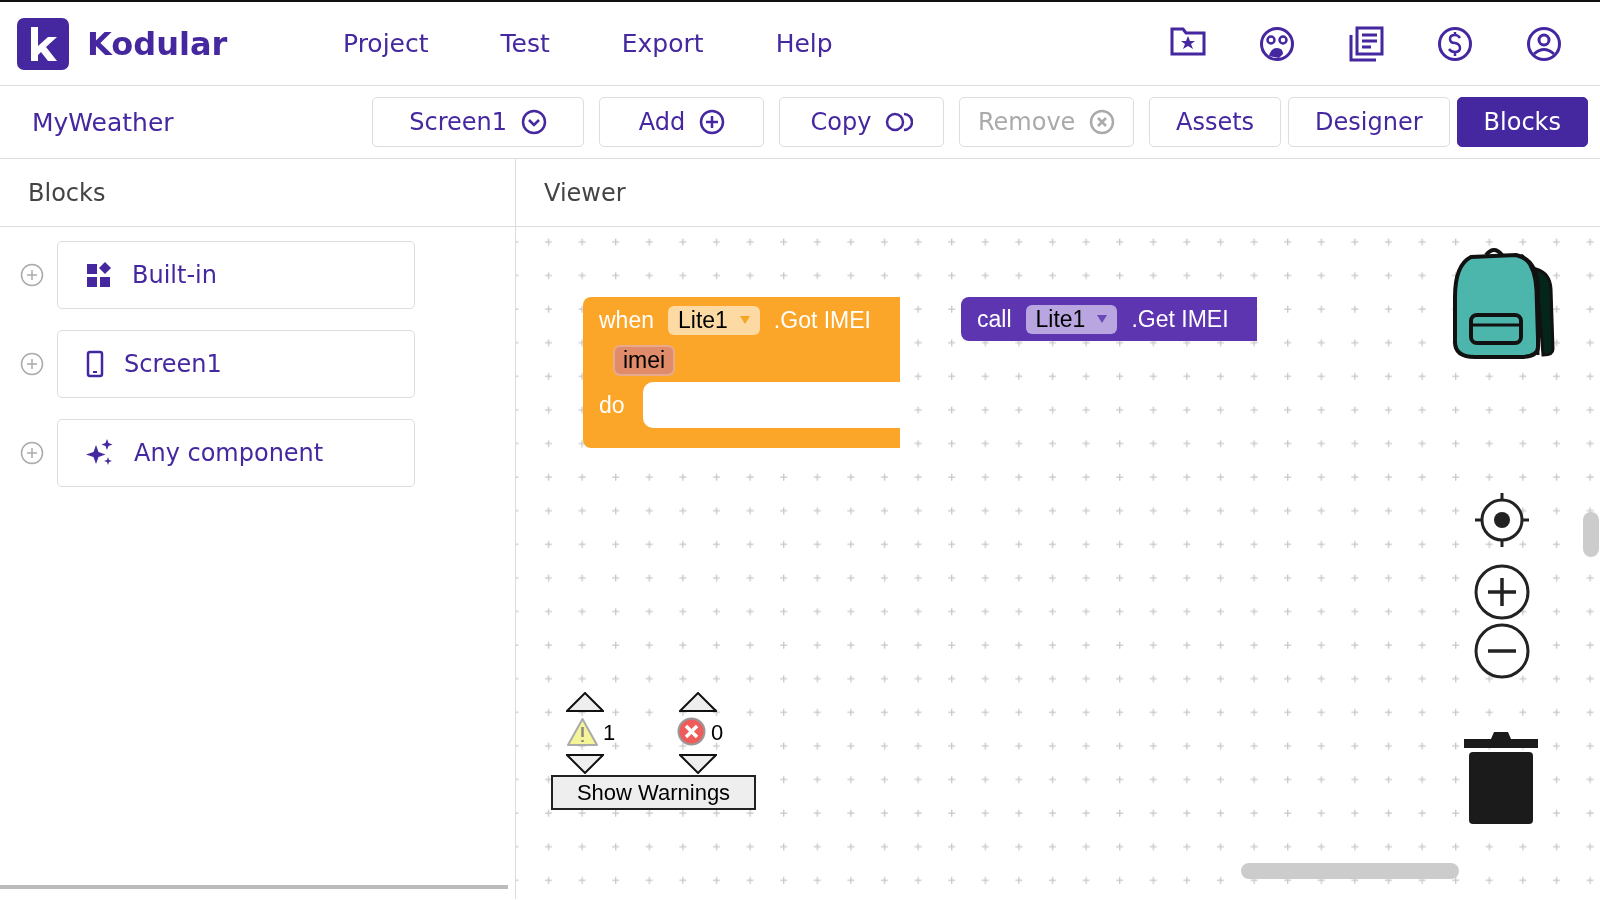  Describe the element at coordinates (1502, 520) in the screenshot. I see `recenter-icon` at that location.